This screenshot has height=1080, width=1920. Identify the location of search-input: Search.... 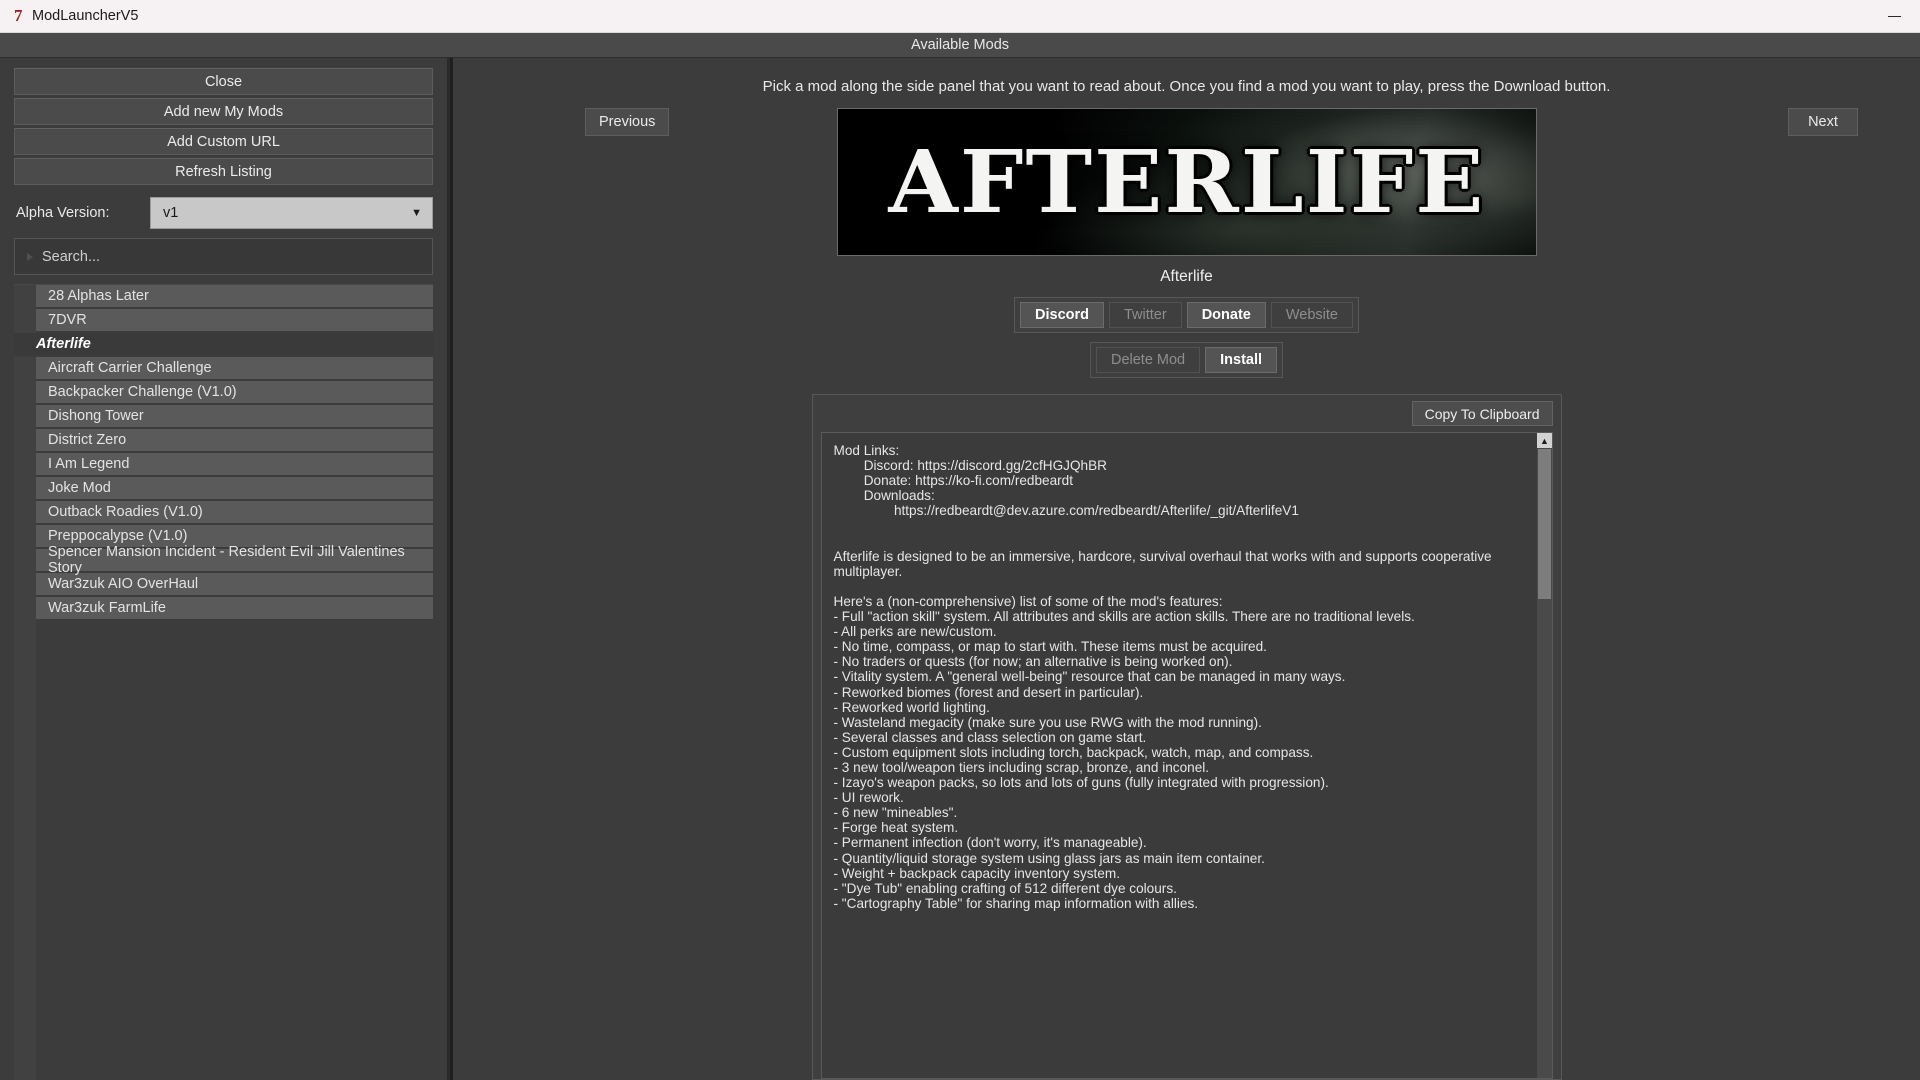
(223, 256).